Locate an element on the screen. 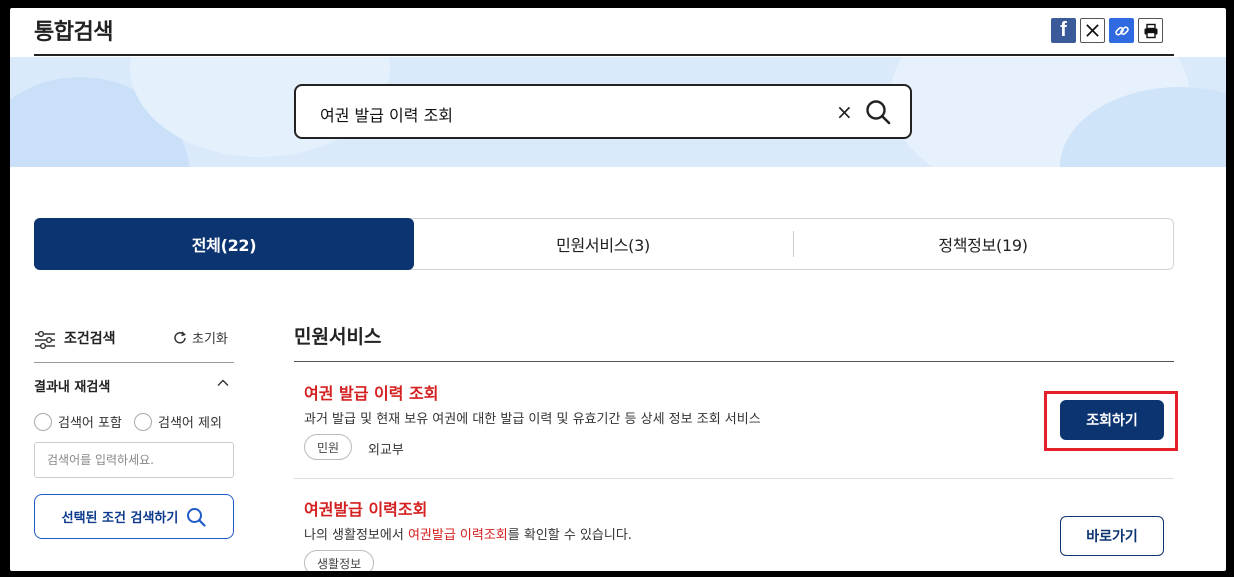 The width and height of the screenshot is (1234, 577). print-icon is located at coordinates (1150, 30).